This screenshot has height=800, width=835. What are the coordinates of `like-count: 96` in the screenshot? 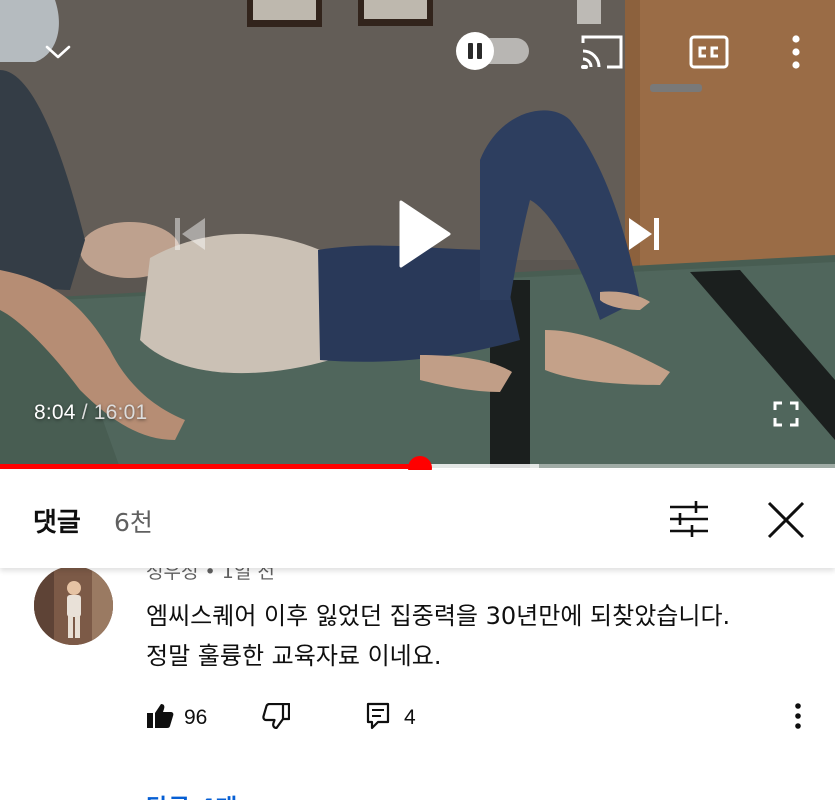 It's located at (196, 717).